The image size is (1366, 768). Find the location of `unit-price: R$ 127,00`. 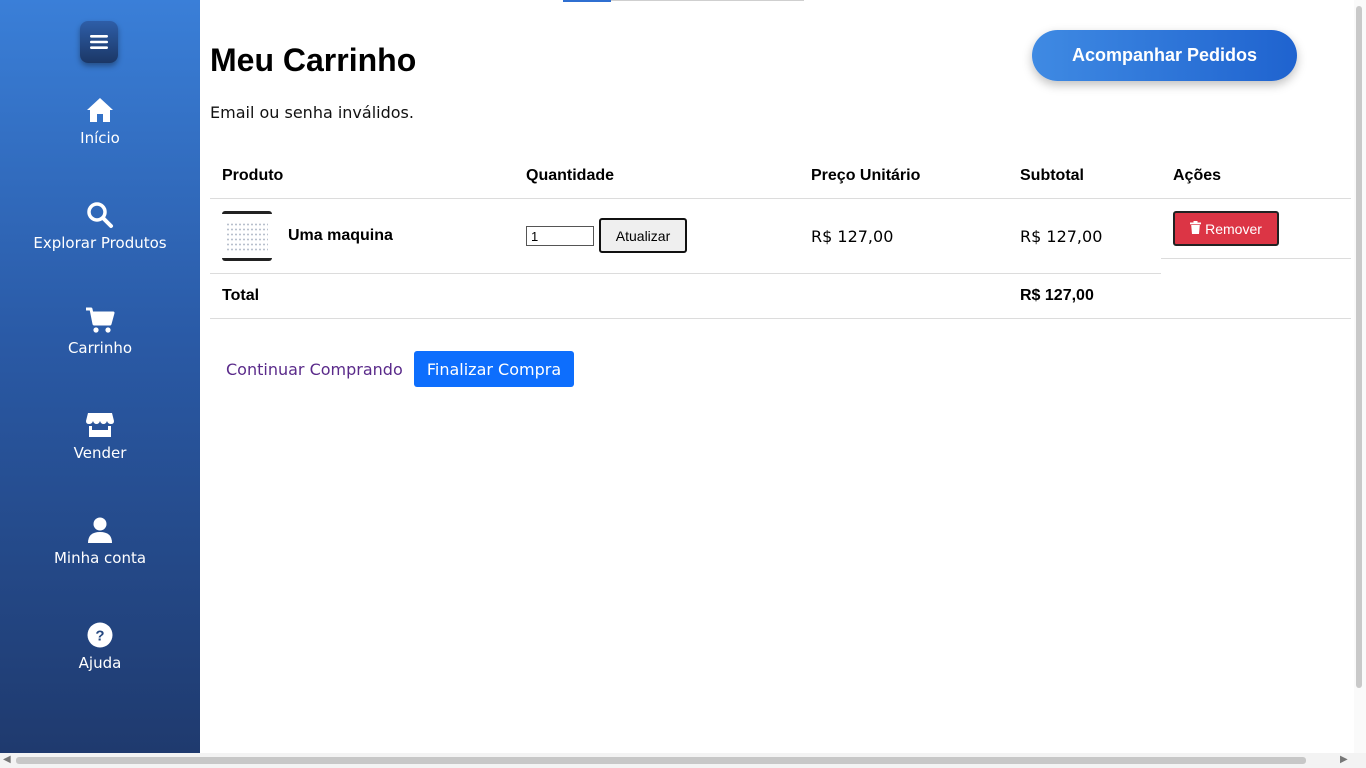

unit-price: R$ 127,00 is located at coordinates (852, 236).